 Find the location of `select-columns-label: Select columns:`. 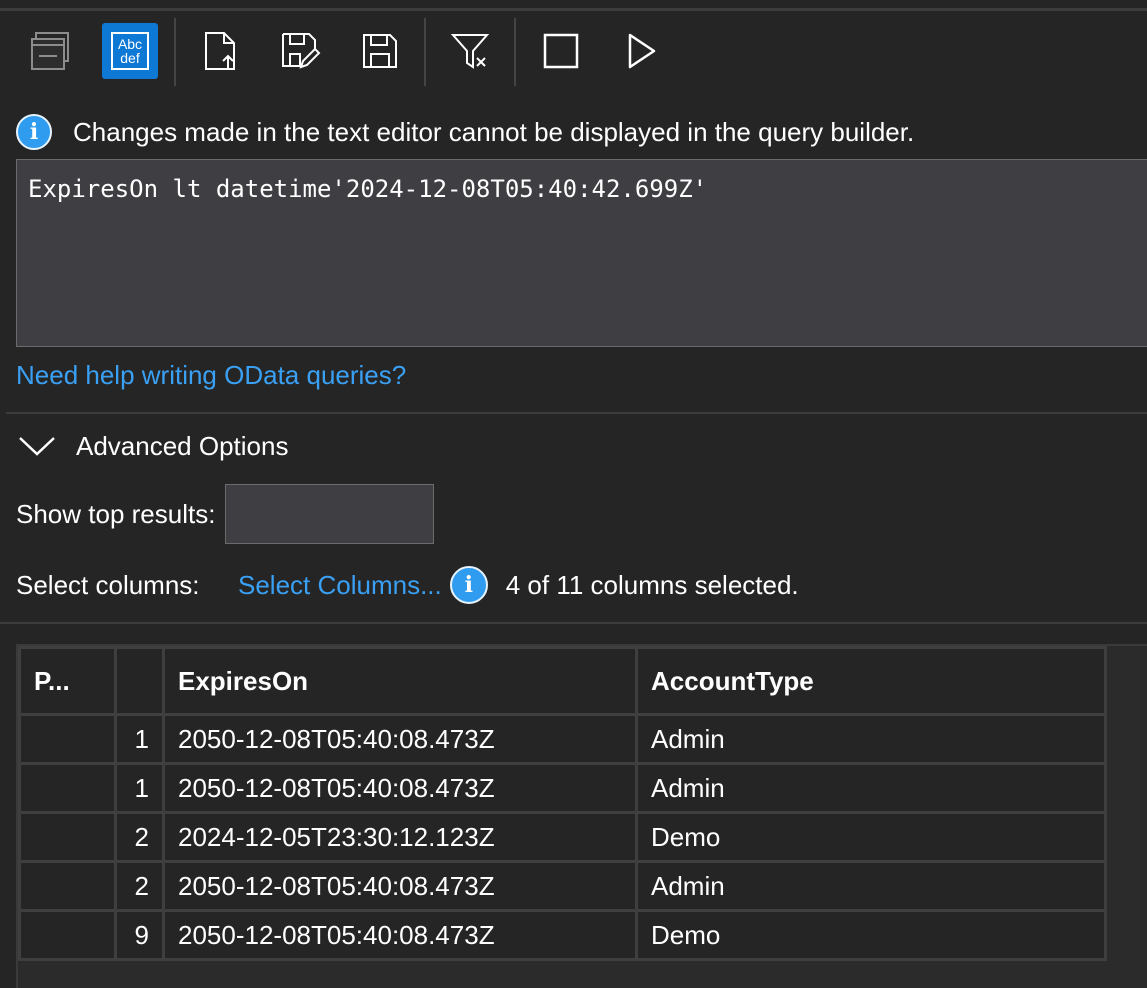

select-columns-label: Select columns: is located at coordinates (108, 584).